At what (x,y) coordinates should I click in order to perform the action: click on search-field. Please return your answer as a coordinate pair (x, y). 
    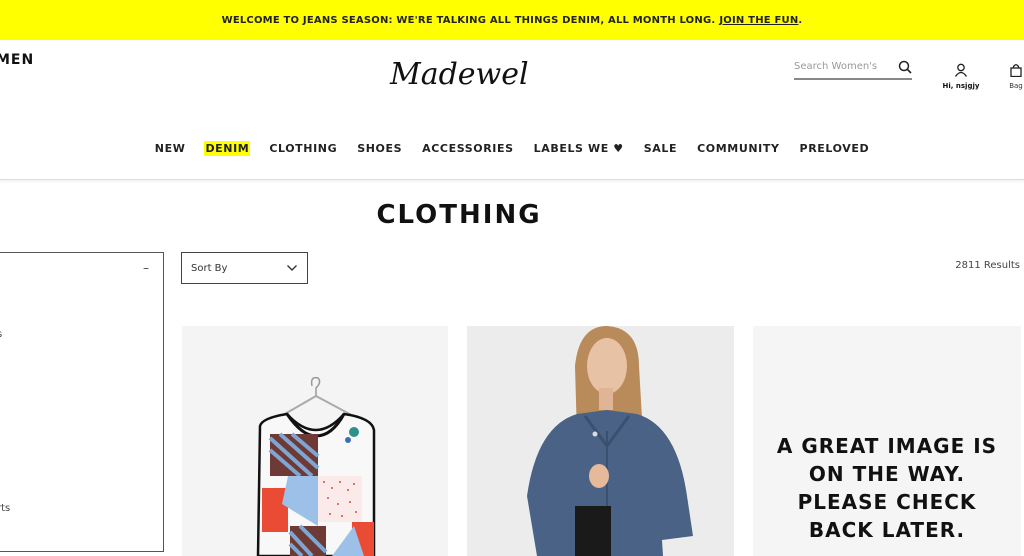
    Looking at the image, I should click on (853, 69).